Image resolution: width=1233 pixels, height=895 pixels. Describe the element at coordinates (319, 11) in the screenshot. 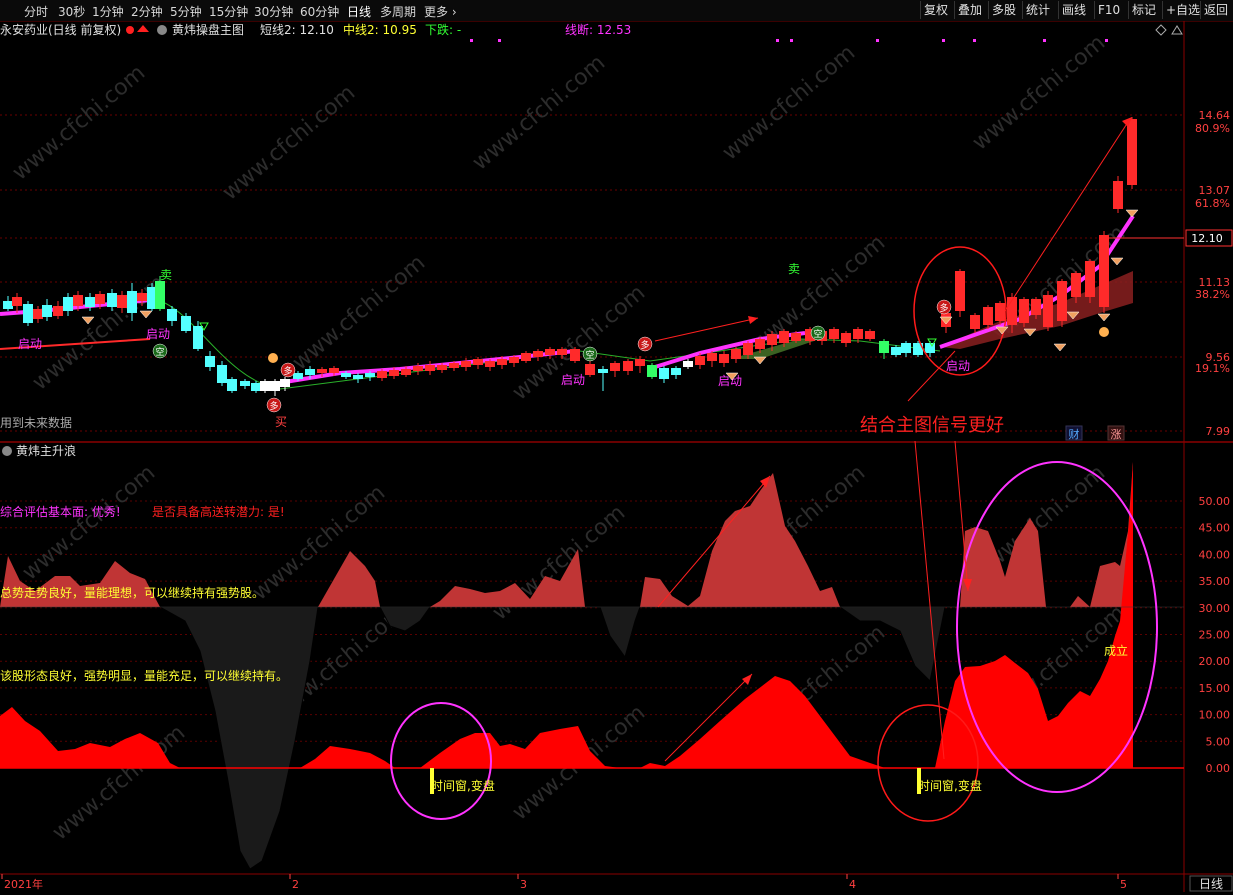

I see `period-tab-7: 60分钟` at that location.